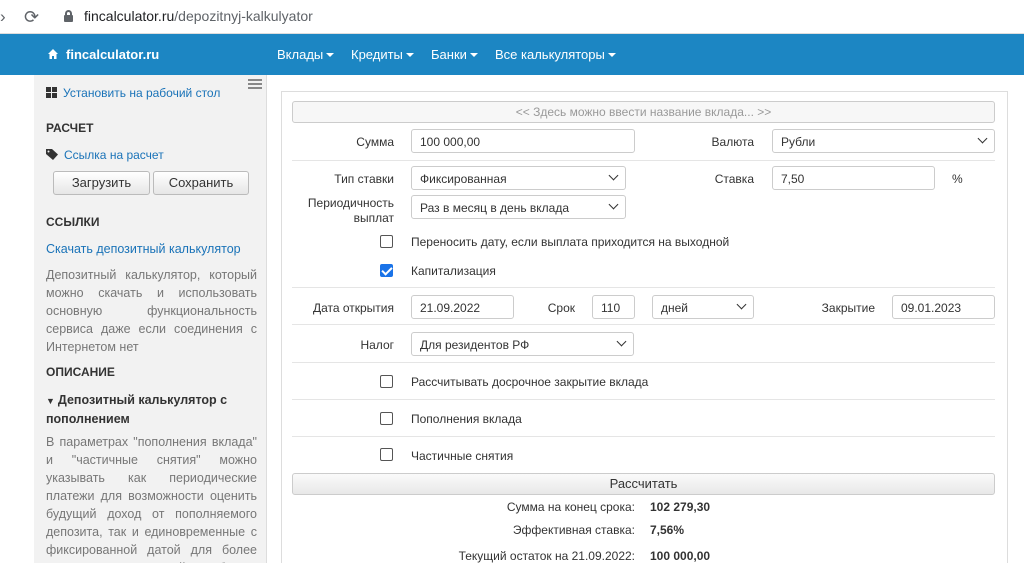 The image size is (1024, 563). What do you see at coordinates (675, 308) in the screenshot?
I see `term-unit-value: дней` at bounding box center [675, 308].